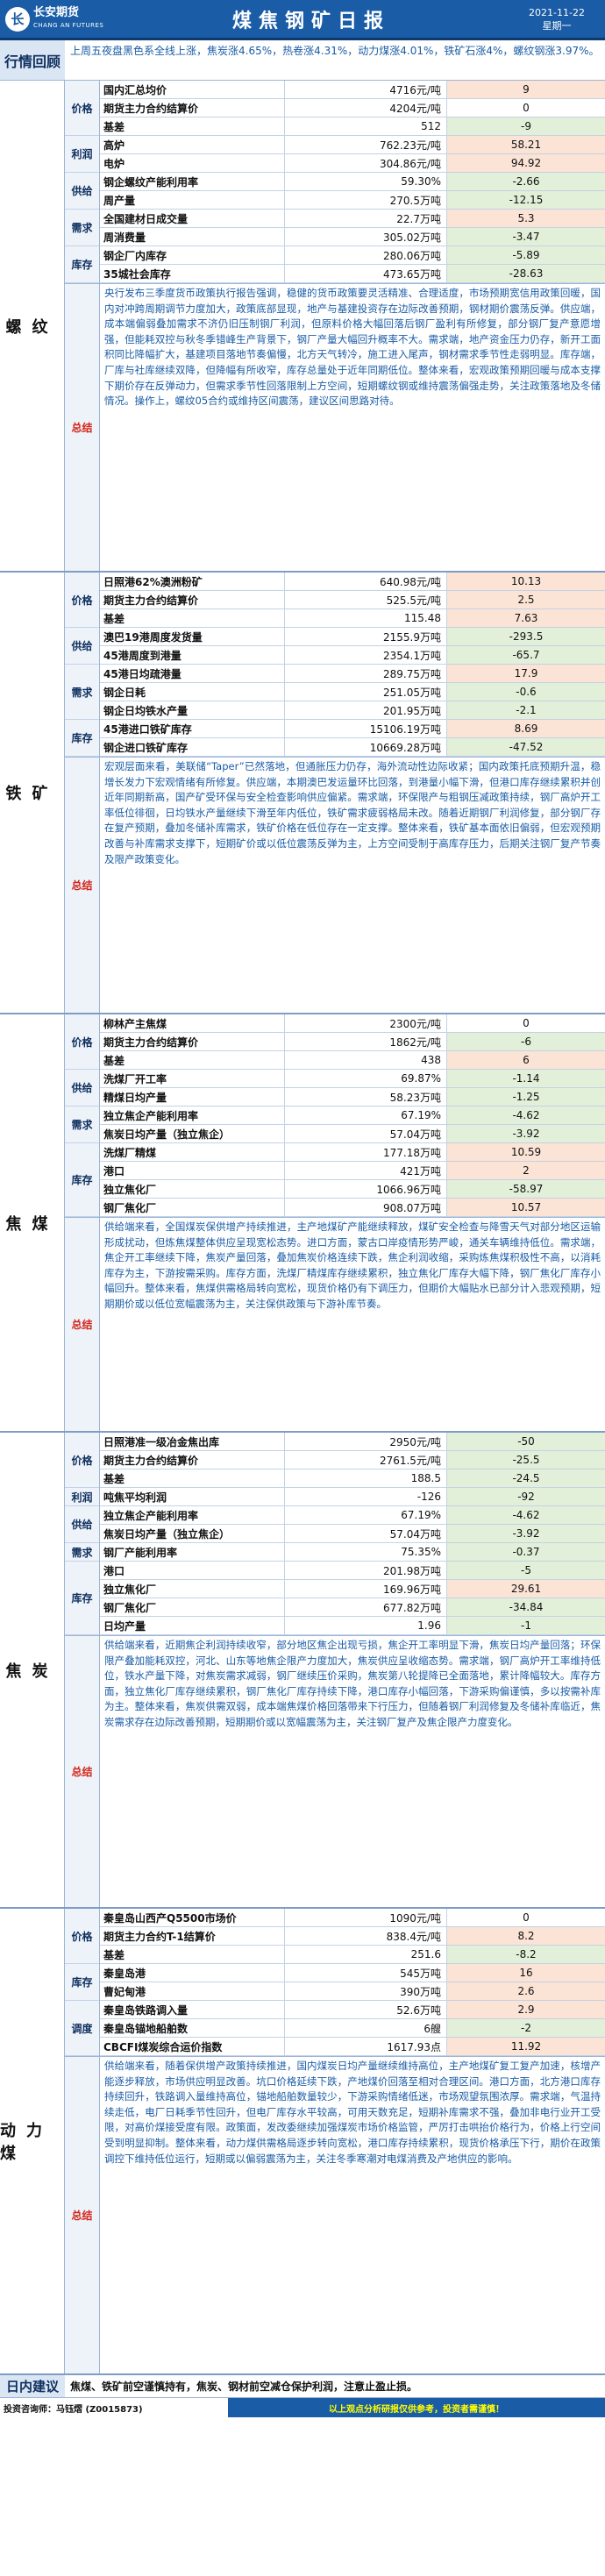 The width and height of the screenshot is (605, 2576). Describe the element at coordinates (526, 181) in the screenshot. I see `indicator-change: -2.66` at that location.